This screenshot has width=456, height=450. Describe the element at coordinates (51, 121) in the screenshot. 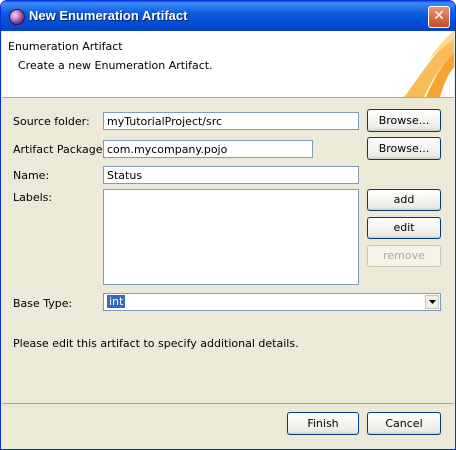

I see `source-folder-label: Source folder:` at that location.